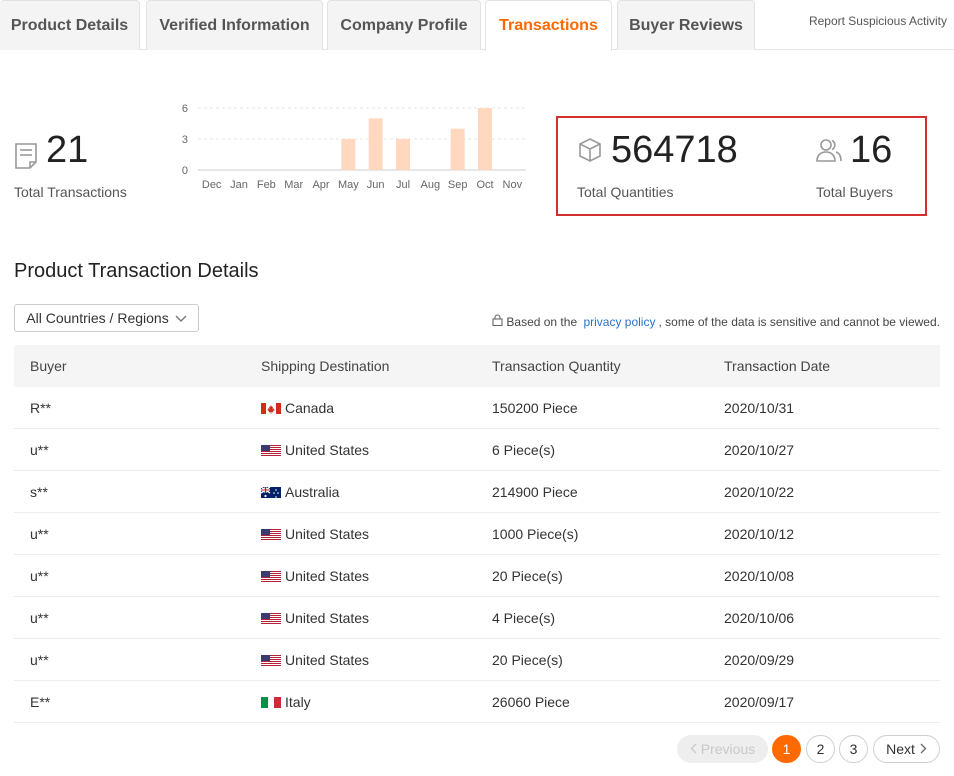  Describe the element at coordinates (320, 185) in the screenshot. I see `x-tick-label: Apr` at that location.